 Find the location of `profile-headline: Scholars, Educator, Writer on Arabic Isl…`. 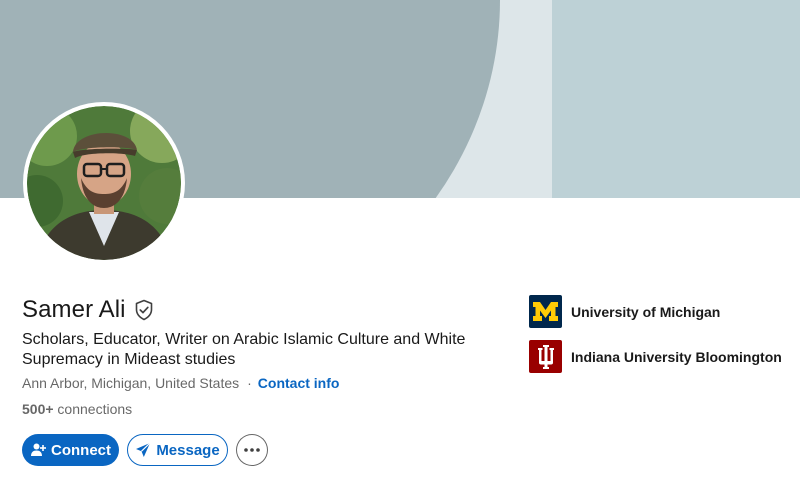

profile-headline: Scholars, Educator, Writer on Arabic Isl… is located at coordinates (244, 349).